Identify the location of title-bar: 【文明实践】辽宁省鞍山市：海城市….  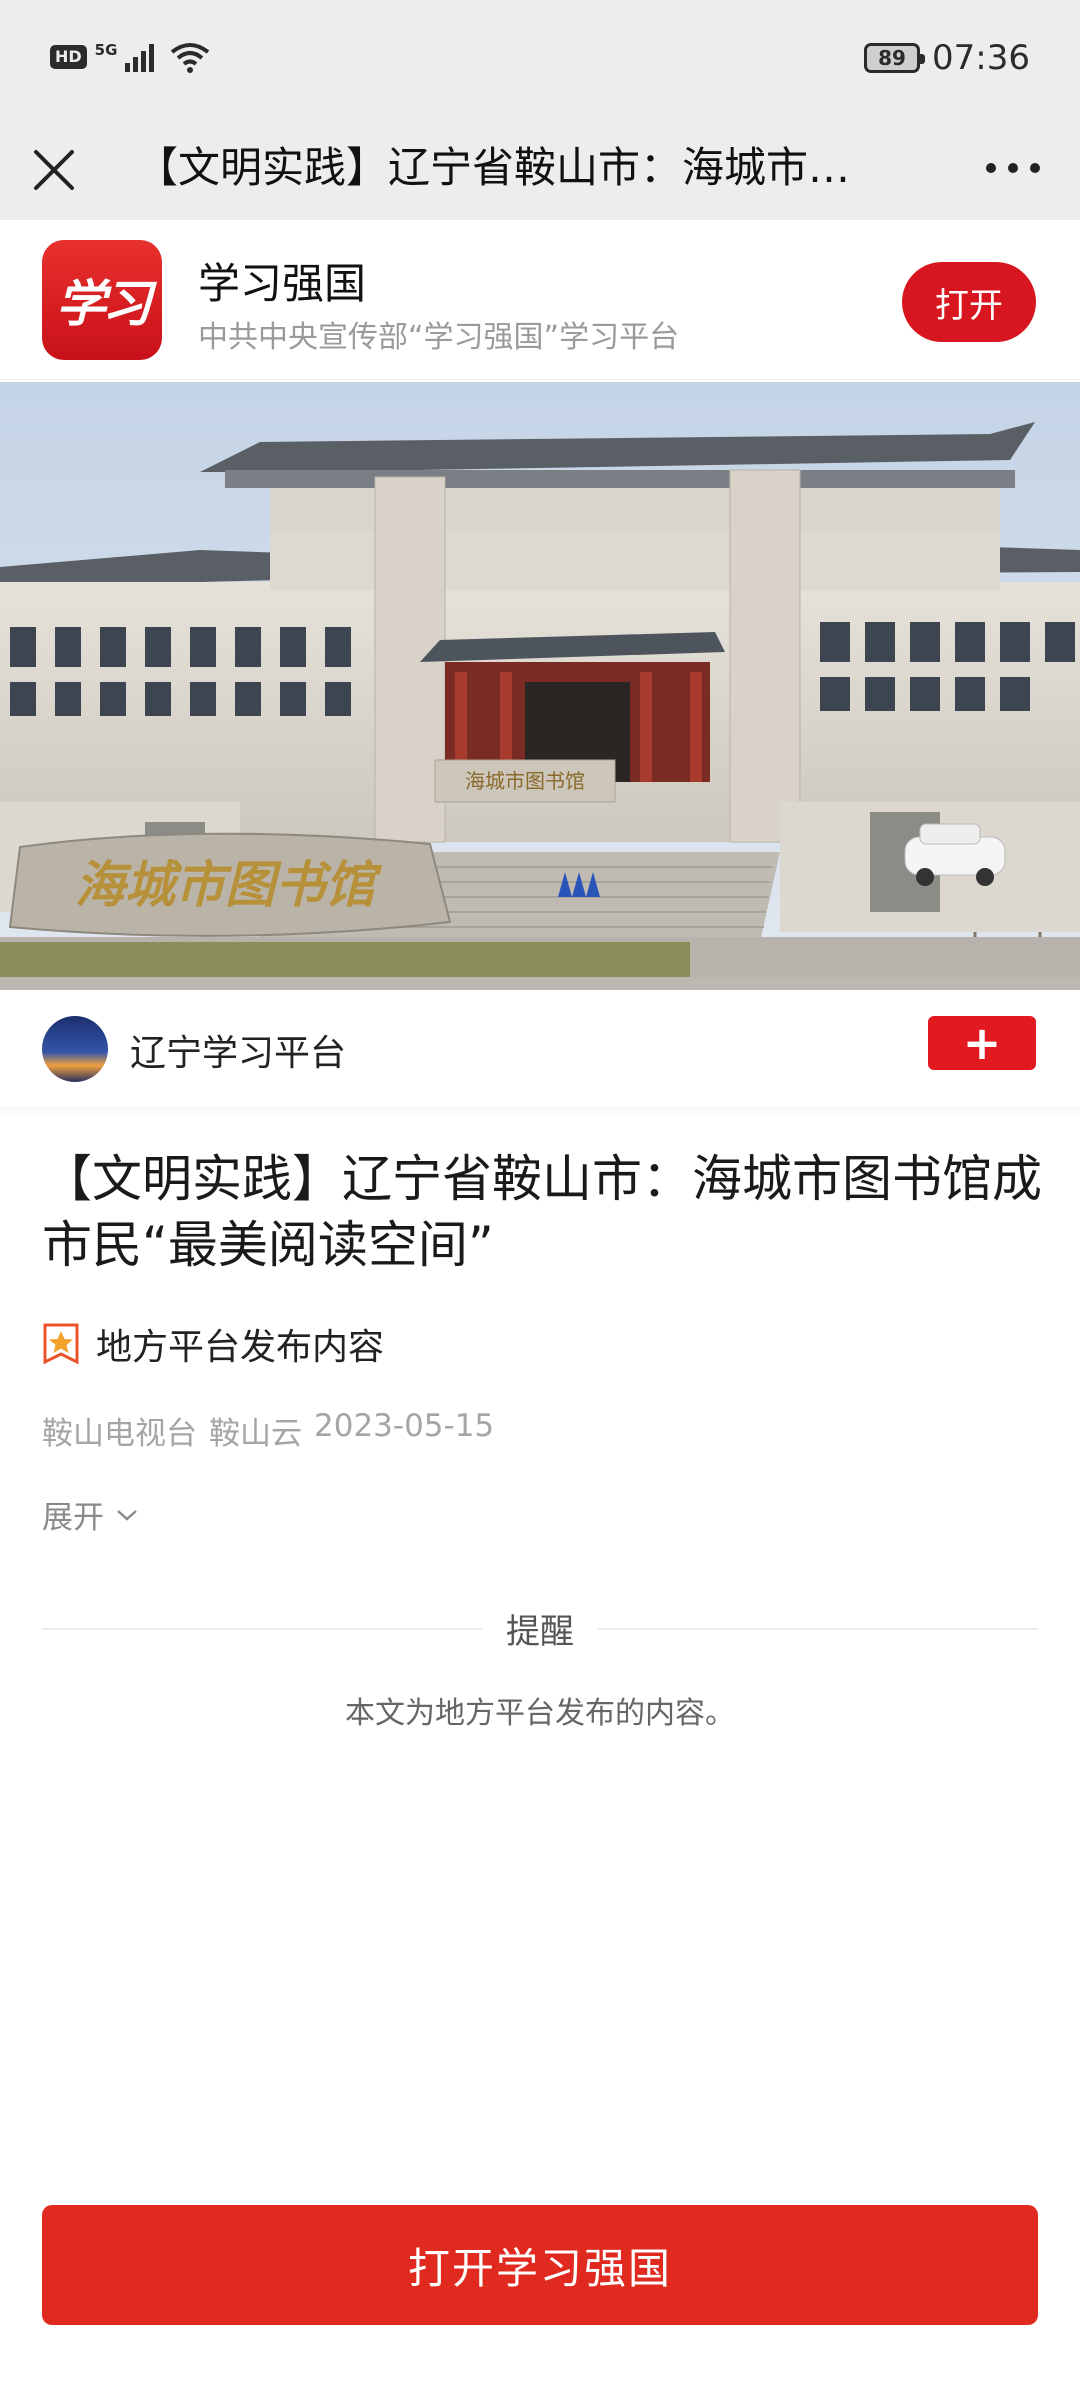
(540, 169).